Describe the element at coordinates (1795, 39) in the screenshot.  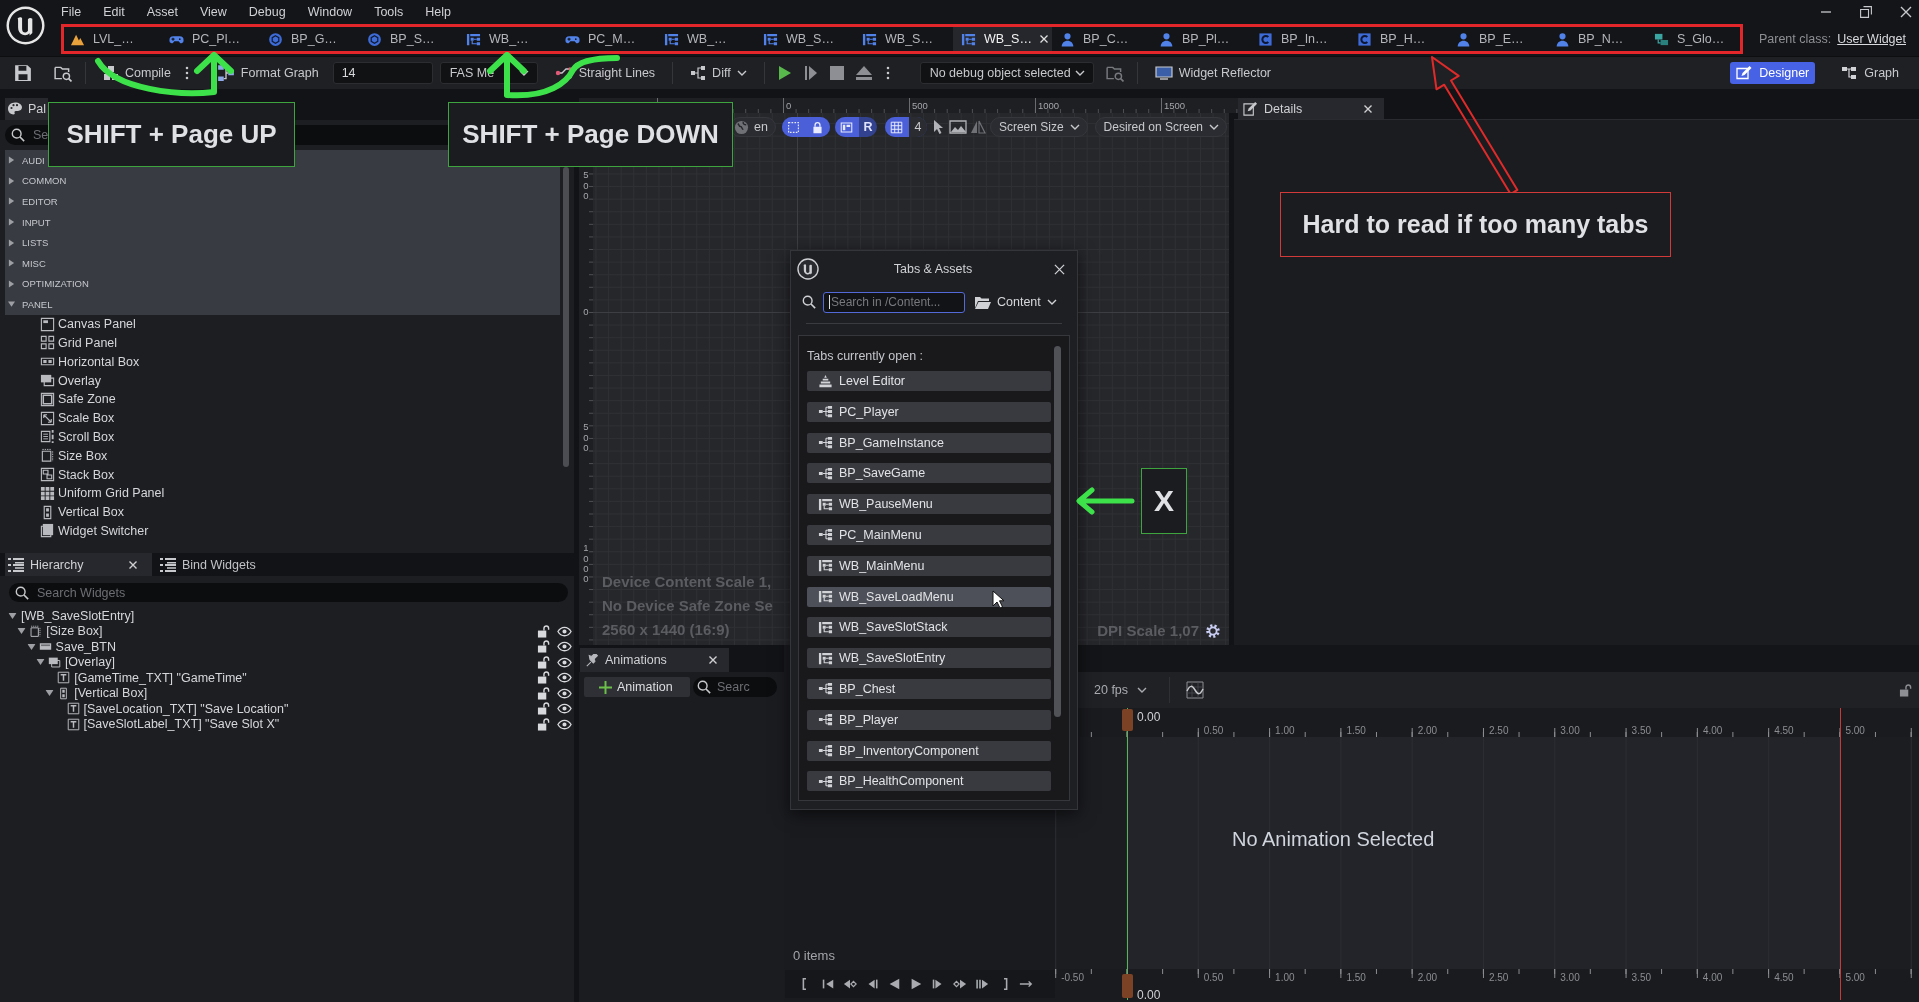
I see `parent-class-label: Parent class:` at that location.